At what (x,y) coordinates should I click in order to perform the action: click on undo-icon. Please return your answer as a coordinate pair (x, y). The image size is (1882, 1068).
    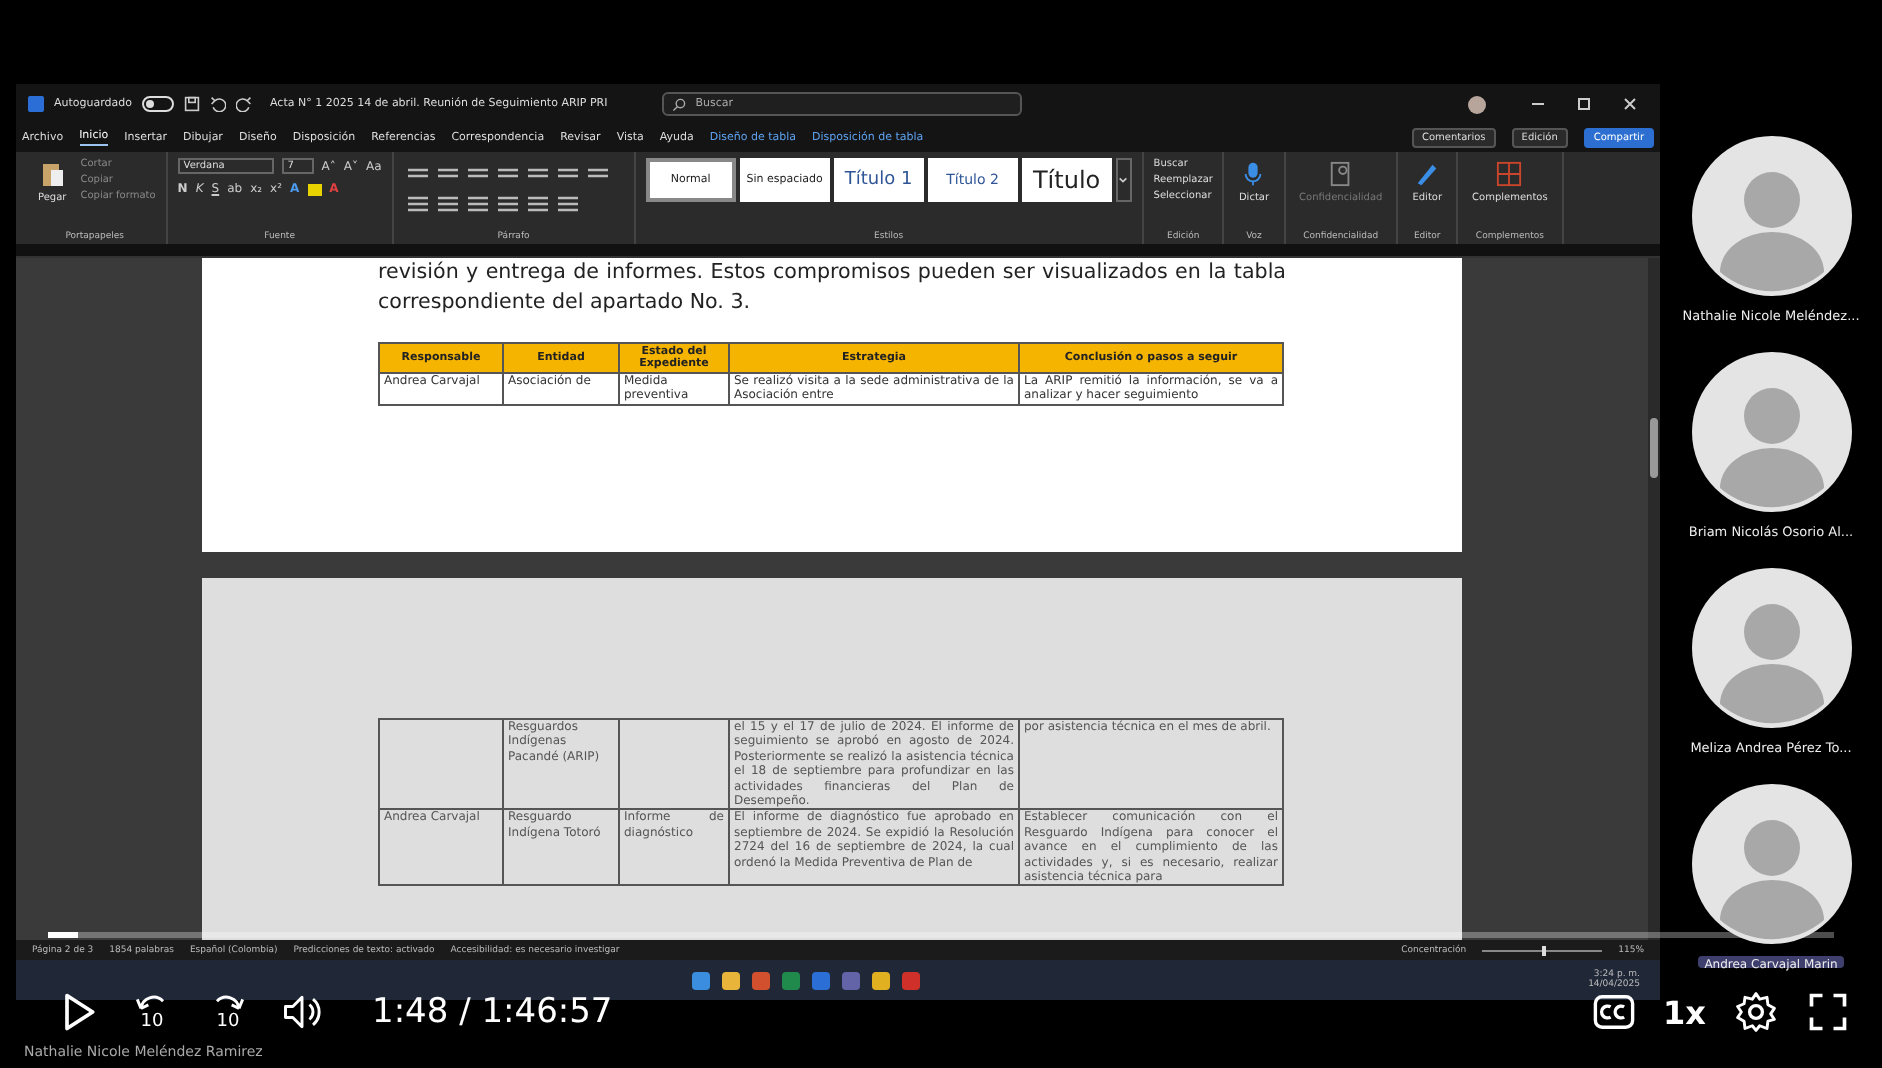
    Looking at the image, I should click on (218, 104).